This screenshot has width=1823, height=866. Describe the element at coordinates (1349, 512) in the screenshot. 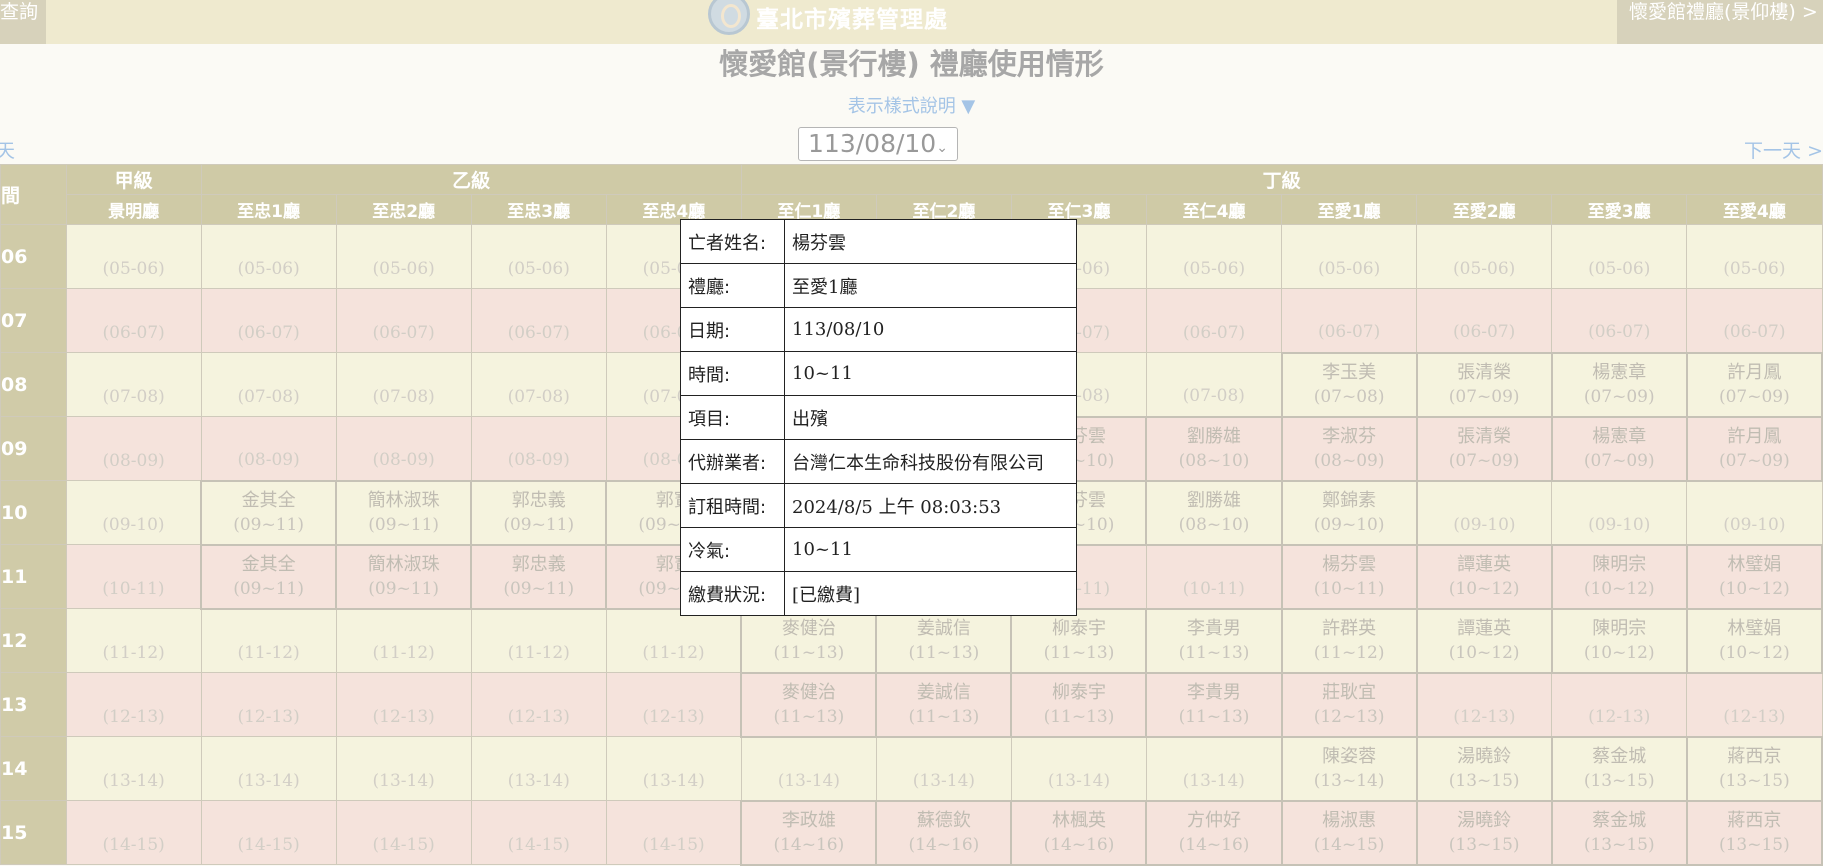

I see `booking-cell: 鄭錦素 (09~10)` at that location.